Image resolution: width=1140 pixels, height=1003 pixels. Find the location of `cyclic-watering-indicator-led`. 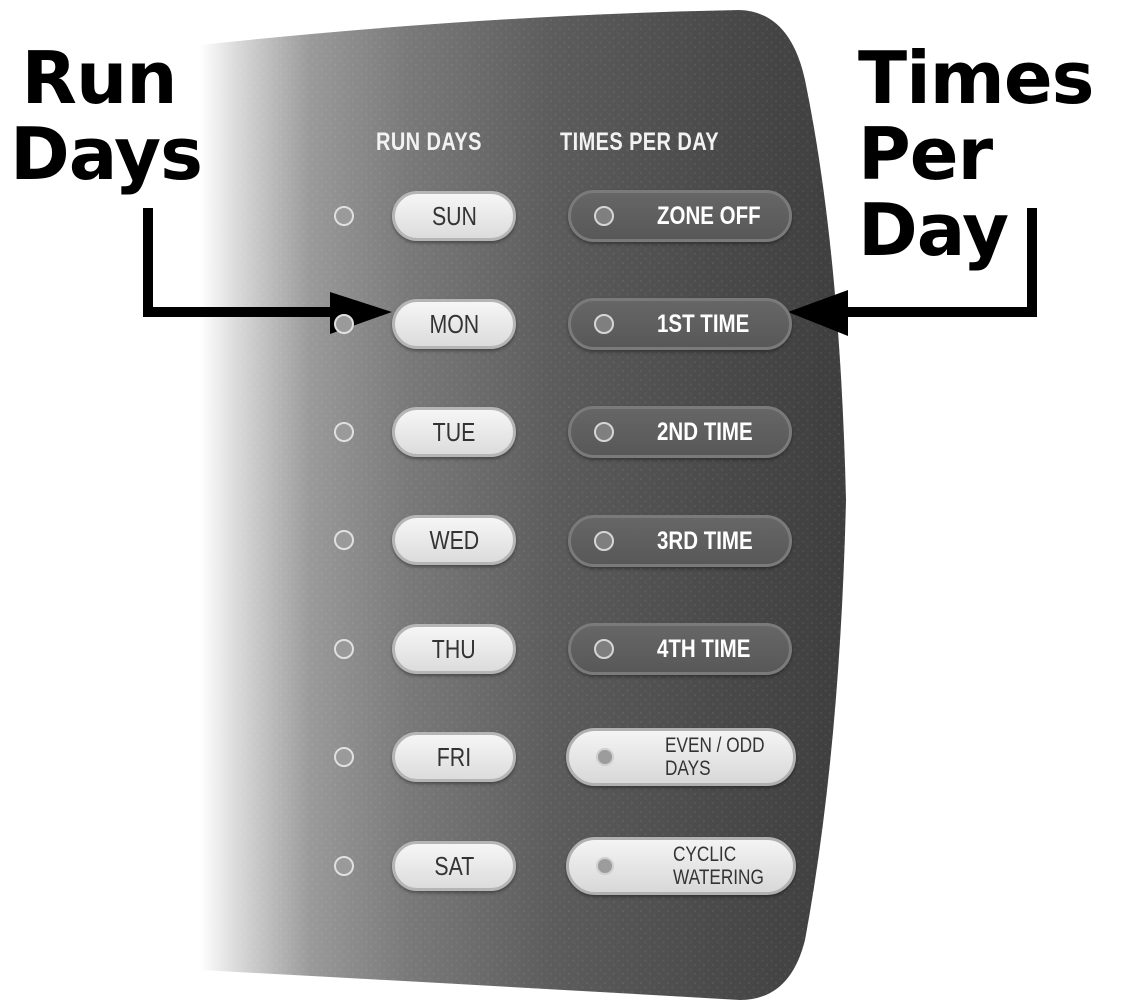

cyclic-watering-indicator-led is located at coordinates (605, 866).